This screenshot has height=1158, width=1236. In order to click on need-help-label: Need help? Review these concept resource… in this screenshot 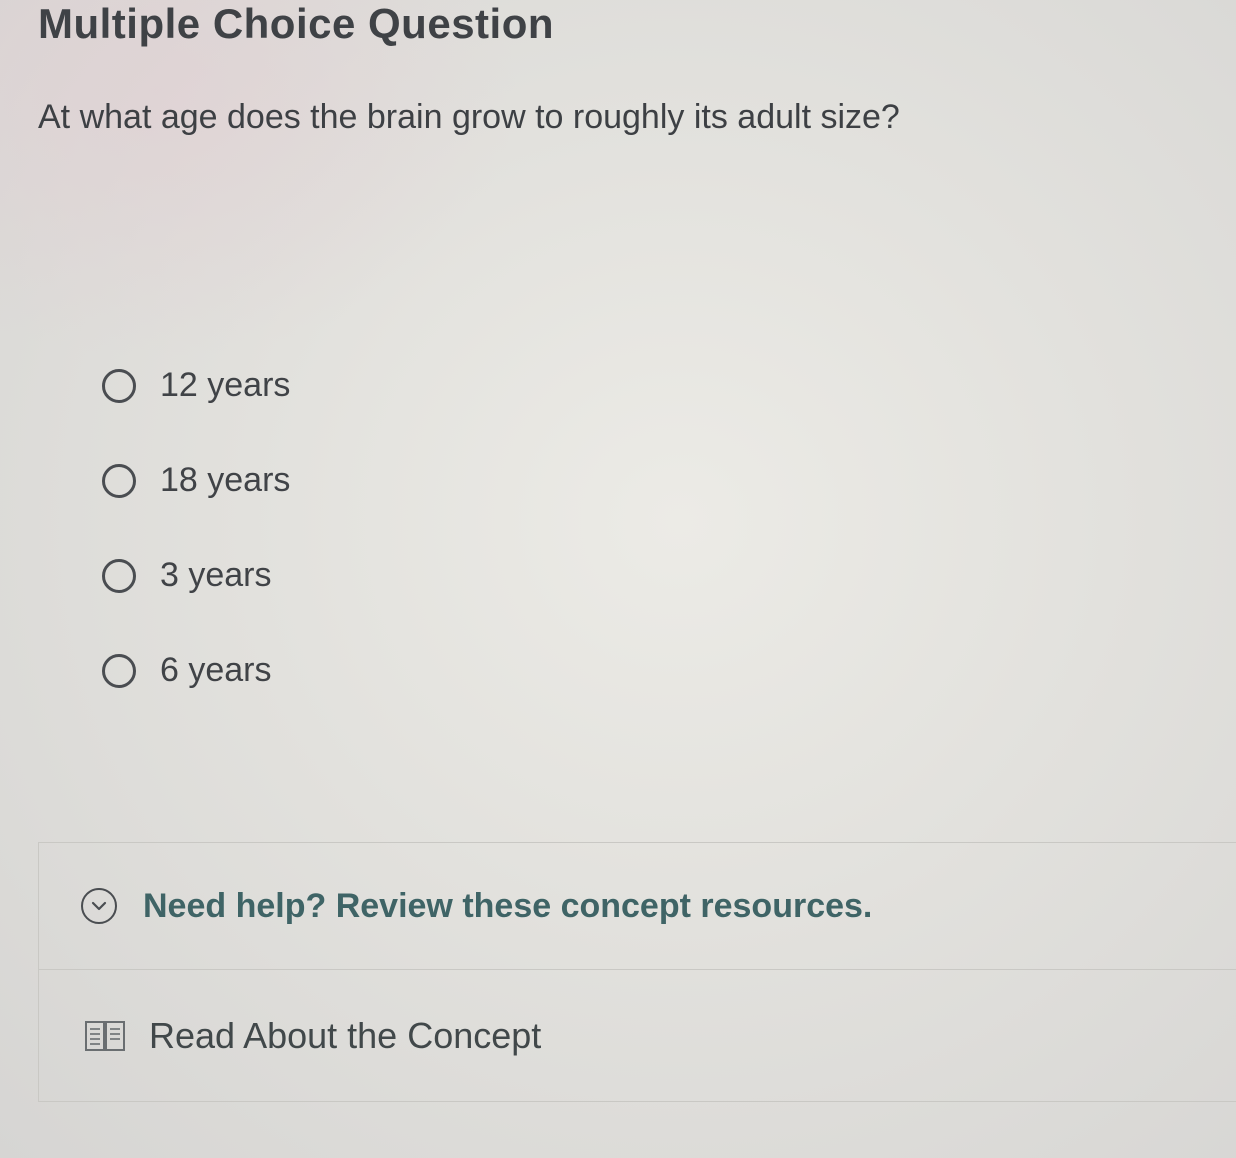, I will do `click(508, 905)`.